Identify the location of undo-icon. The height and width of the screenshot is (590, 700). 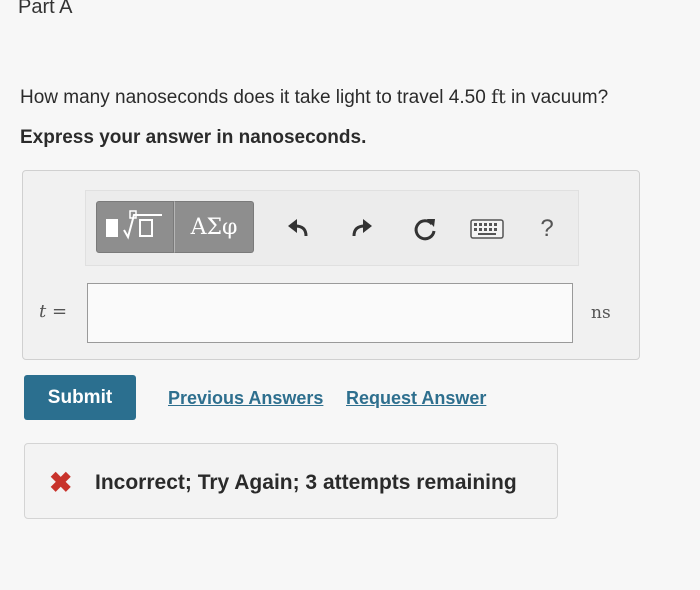
(298, 228).